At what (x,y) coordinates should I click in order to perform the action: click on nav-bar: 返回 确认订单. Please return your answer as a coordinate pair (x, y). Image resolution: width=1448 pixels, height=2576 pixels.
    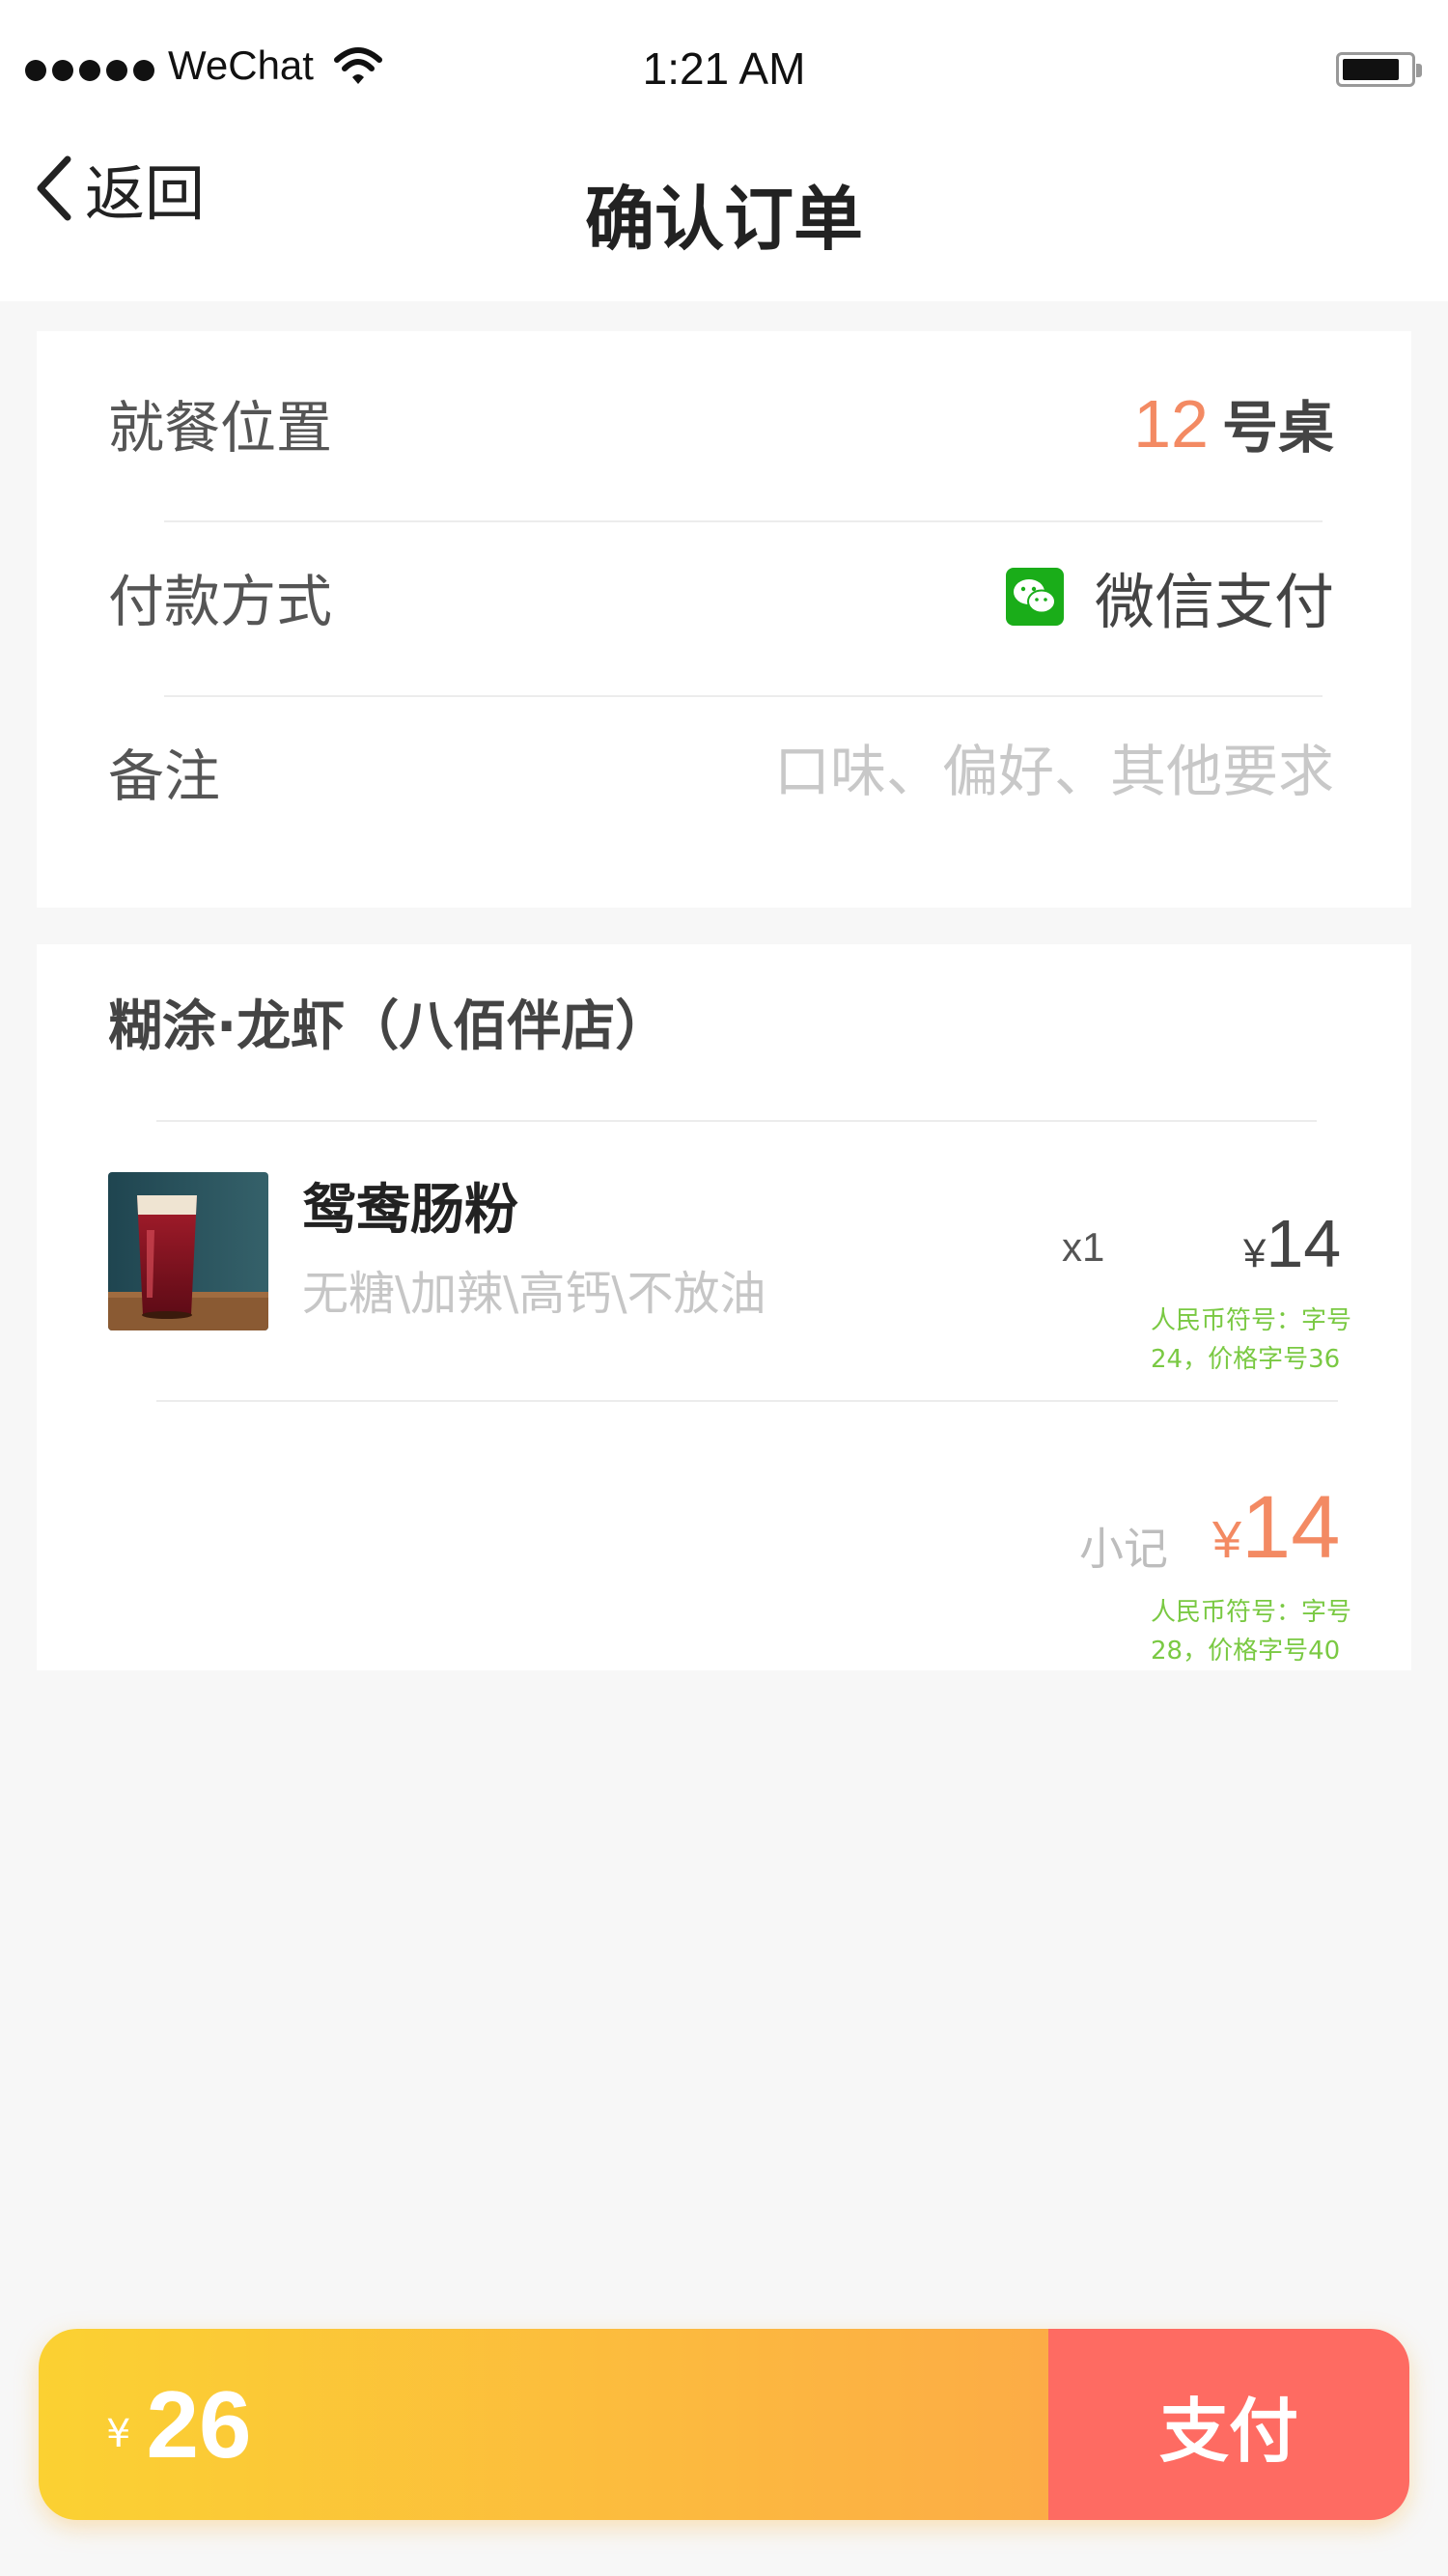
    Looking at the image, I should click on (724, 223).